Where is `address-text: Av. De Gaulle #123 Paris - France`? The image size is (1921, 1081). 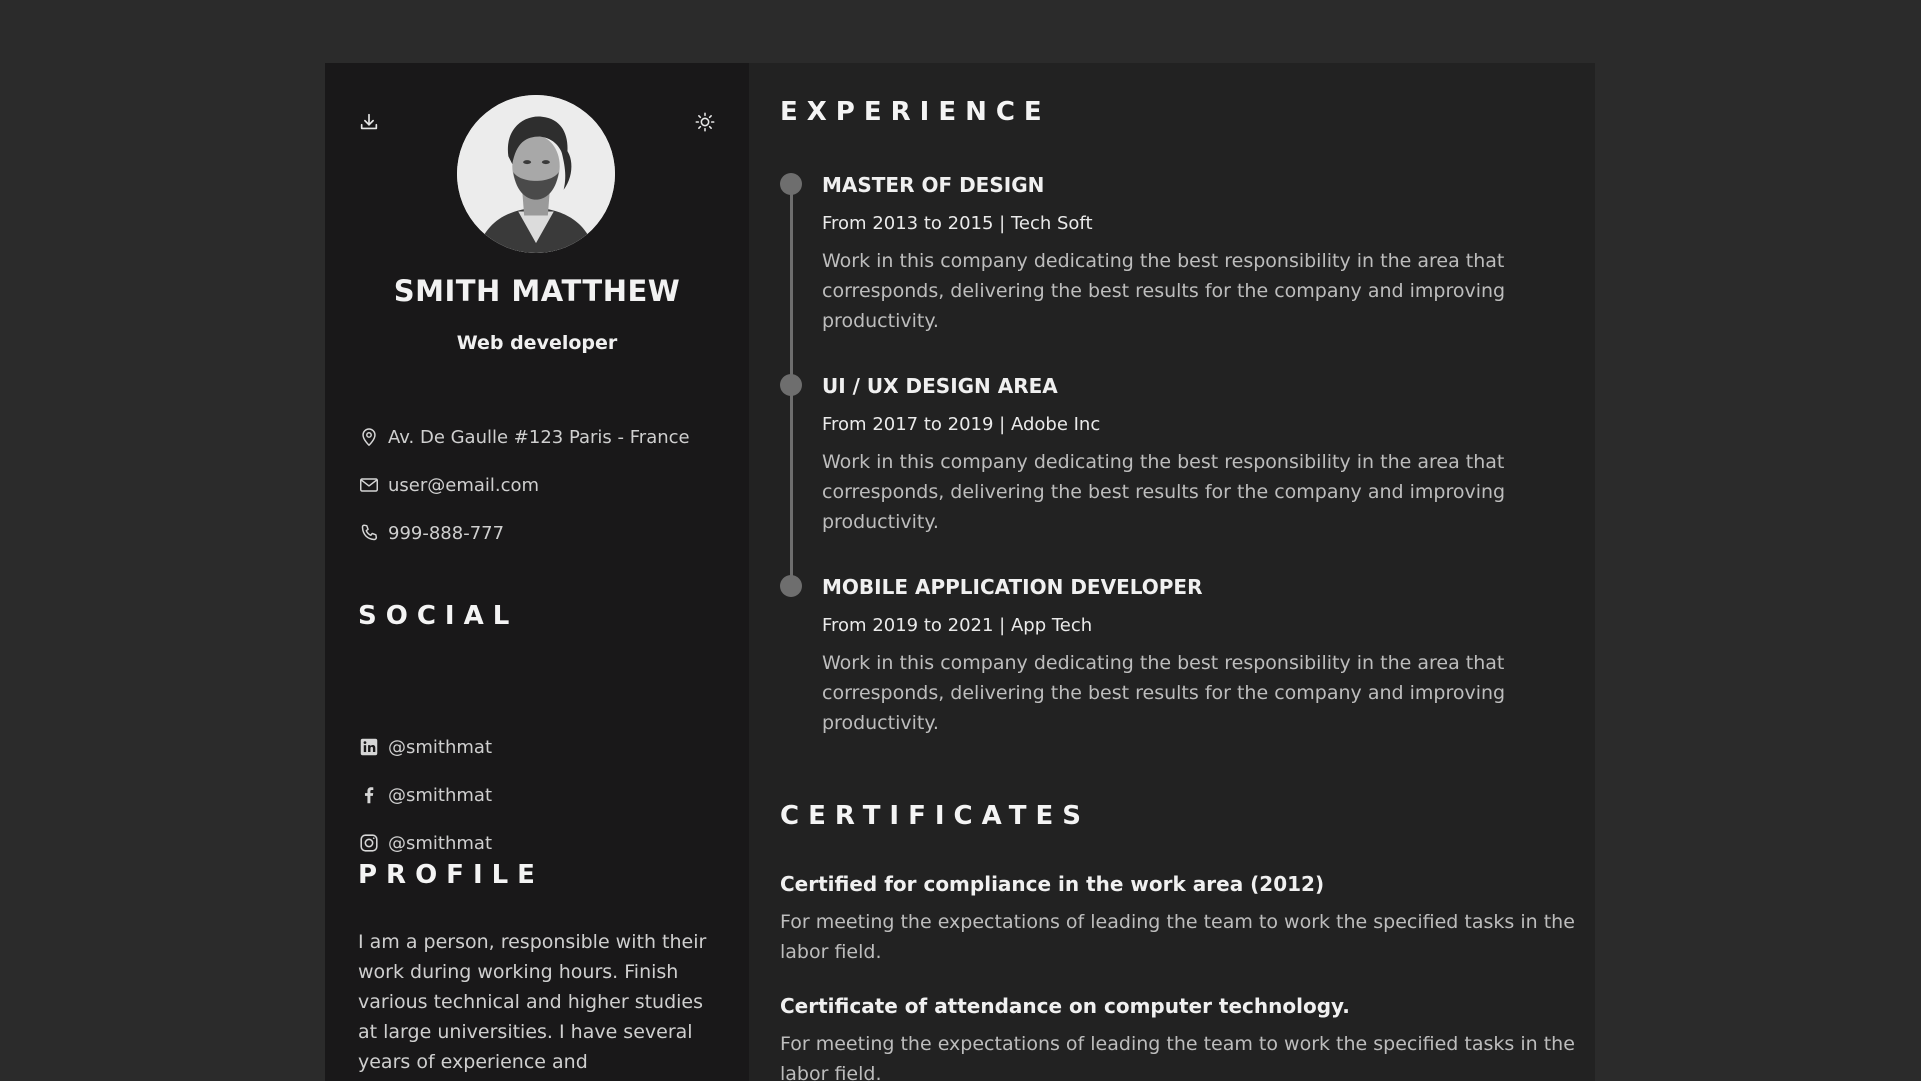
address-text: Av. De Gaulle #123 Paris - France is located at coordinates (539, 437).